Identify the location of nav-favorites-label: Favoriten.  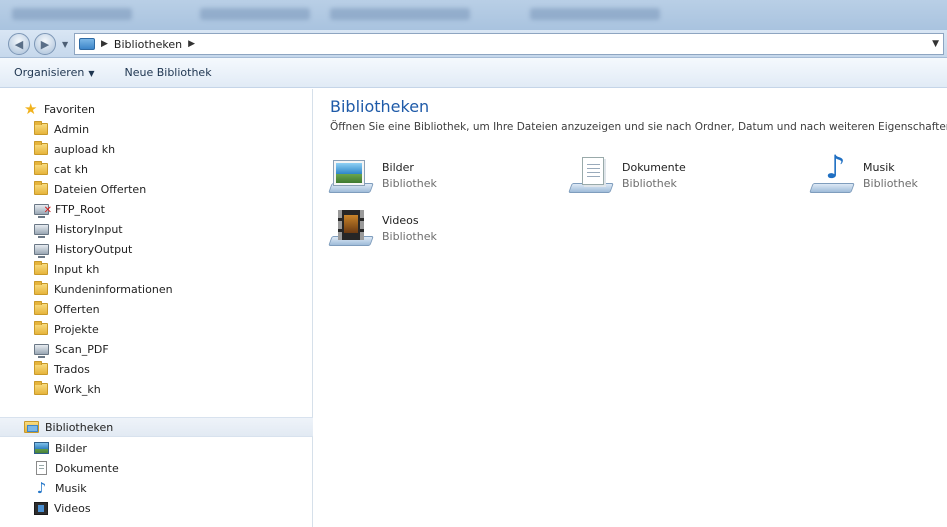
(69, 109).